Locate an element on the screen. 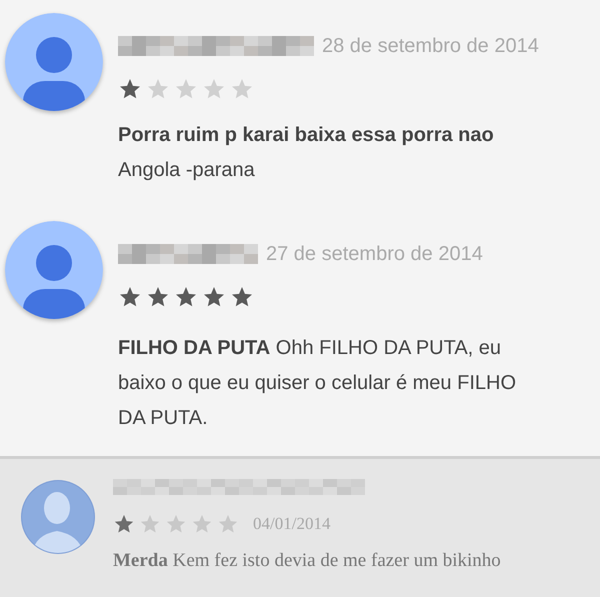 The width and height of the screenshot is (600, 597). review-text: FILHO DA PUTA Ohh FILHO DA PUTA, eu baixo o que eu quiser o celular é meu FILHO DA PUTA. is located at coordinates (317, 383).